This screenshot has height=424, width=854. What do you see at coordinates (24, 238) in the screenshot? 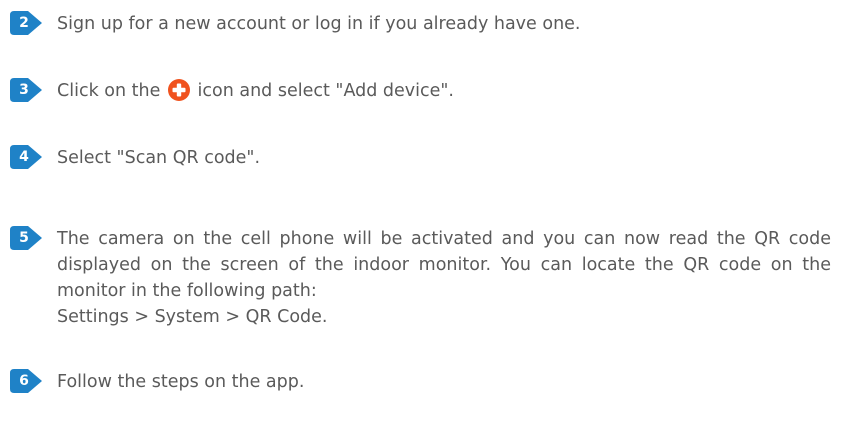
I see `step-number: 5` at bounding box center [24, 238].